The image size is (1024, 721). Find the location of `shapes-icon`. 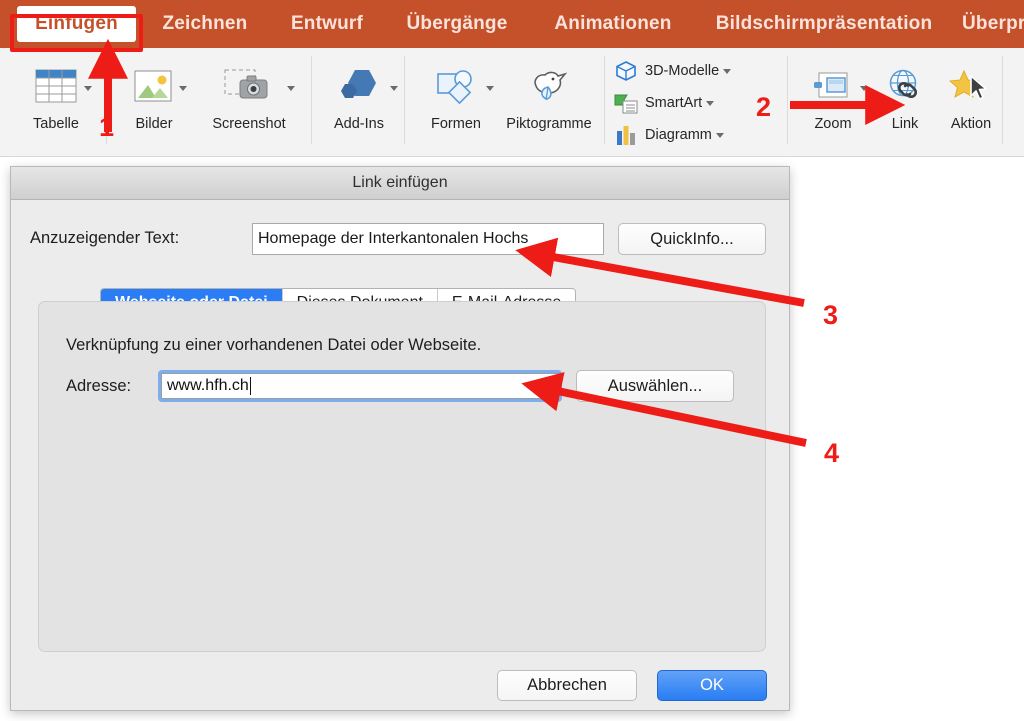

shapes-icon is located at coordinates (457, 86).